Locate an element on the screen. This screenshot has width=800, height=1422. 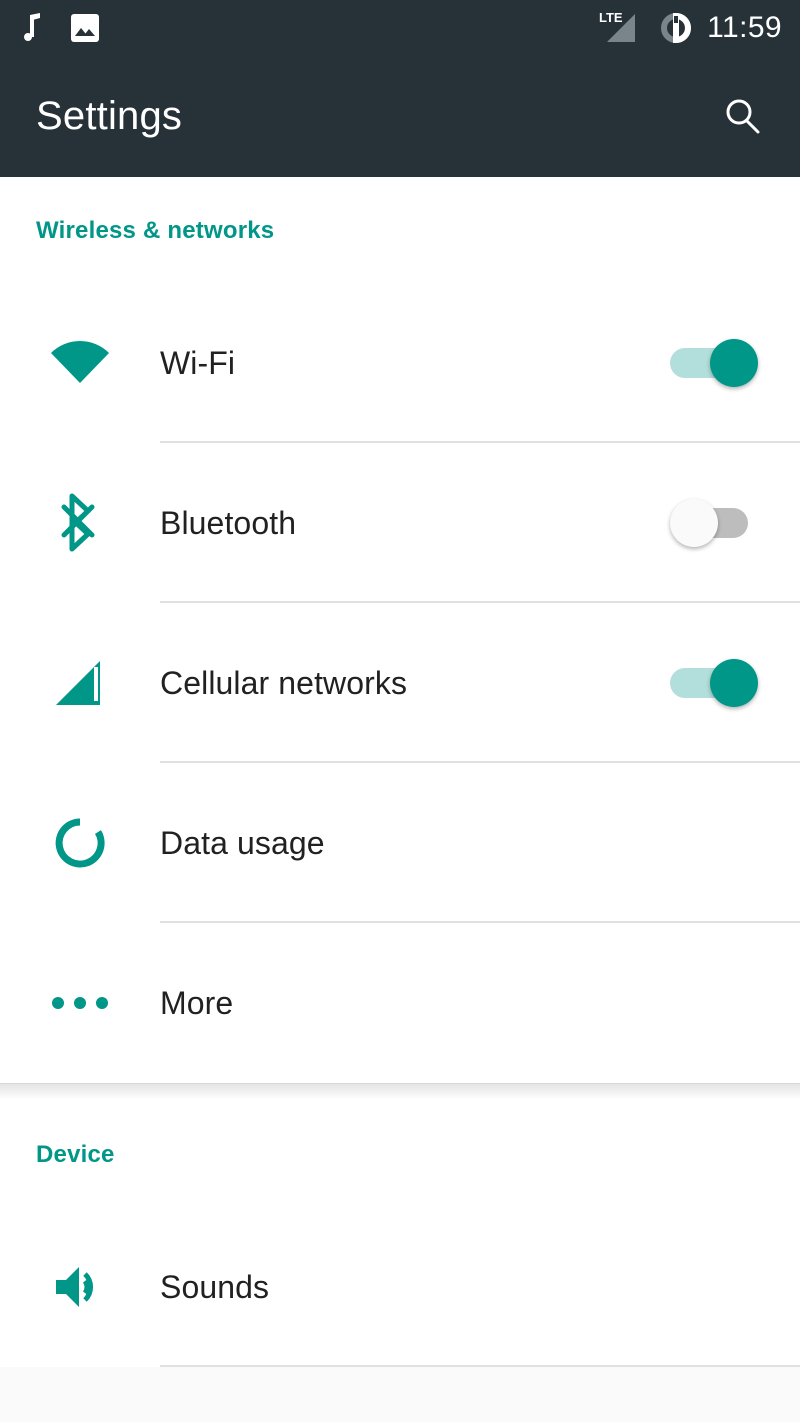
bluetooth-icon is located at coordinates (80, 523).